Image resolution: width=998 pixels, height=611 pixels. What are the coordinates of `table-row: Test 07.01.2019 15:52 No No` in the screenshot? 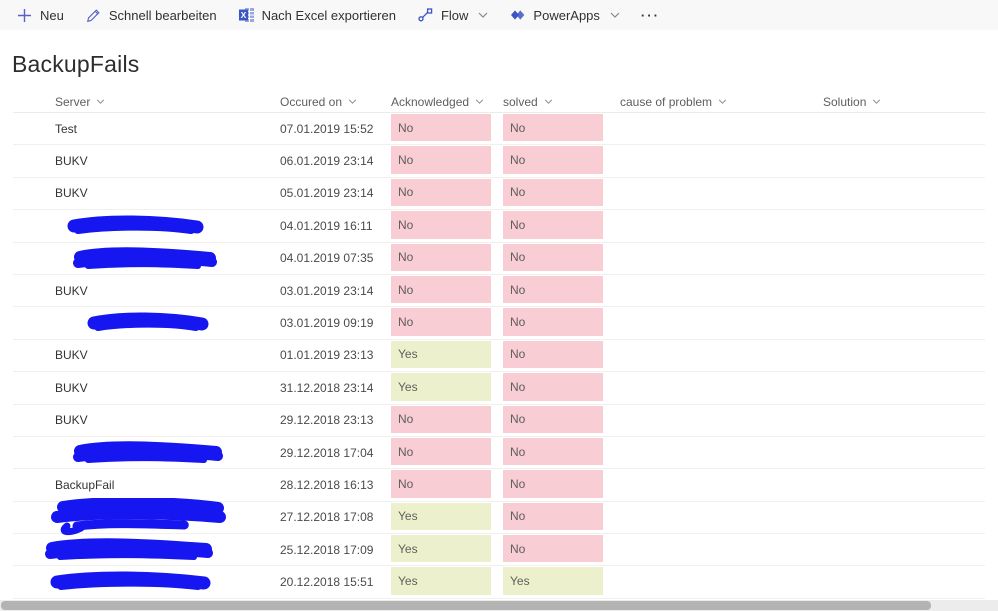 It's located at (499, 129).